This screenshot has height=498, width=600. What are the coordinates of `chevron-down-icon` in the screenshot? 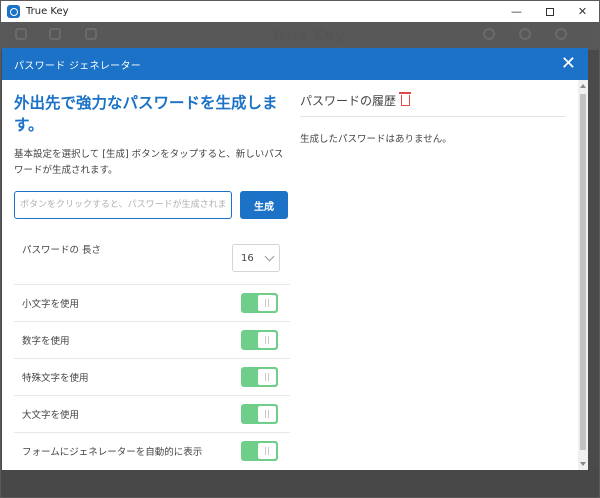 It's located at (269, 256).